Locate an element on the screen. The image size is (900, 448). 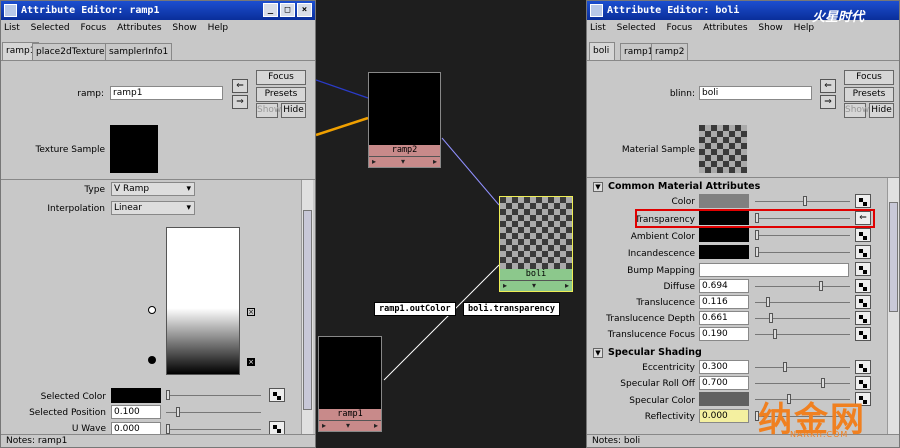
translucence-depth-field: 0.661 is located at coordinates (724, 318).